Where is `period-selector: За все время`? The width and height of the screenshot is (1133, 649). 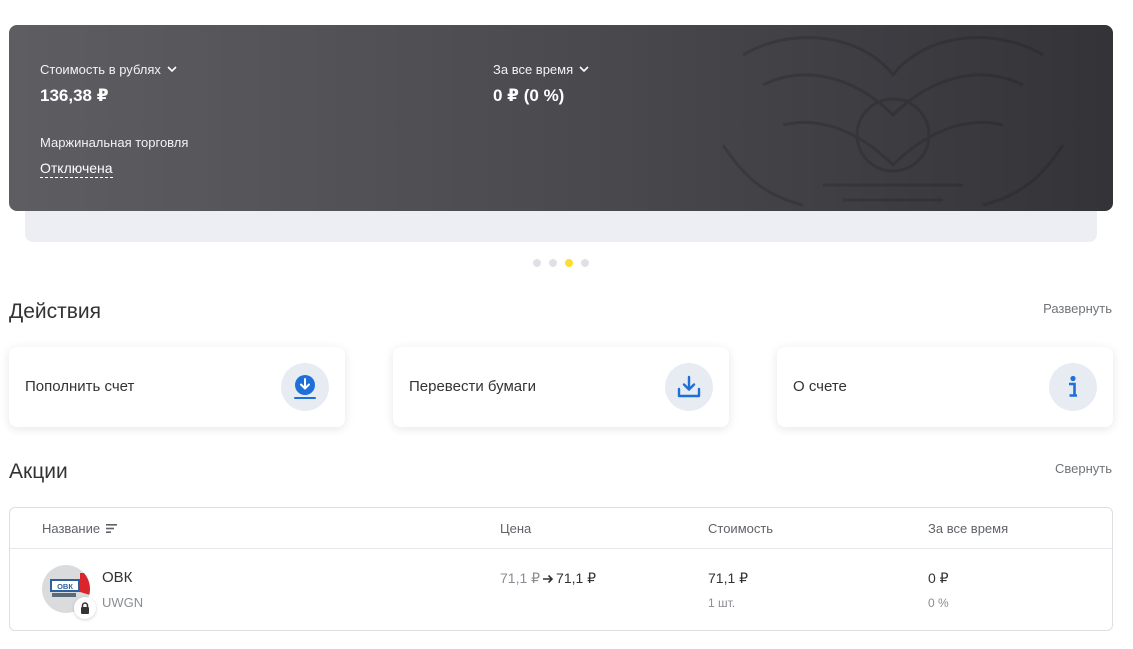 period-selector: За все время is located at coordinates (541, 69).